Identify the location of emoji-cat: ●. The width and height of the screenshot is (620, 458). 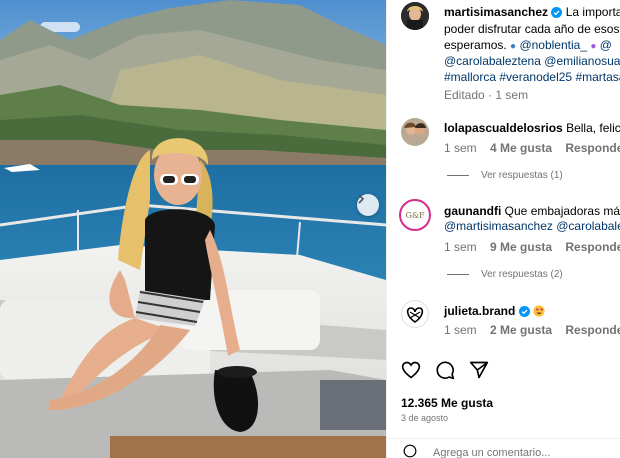
(593, 46).